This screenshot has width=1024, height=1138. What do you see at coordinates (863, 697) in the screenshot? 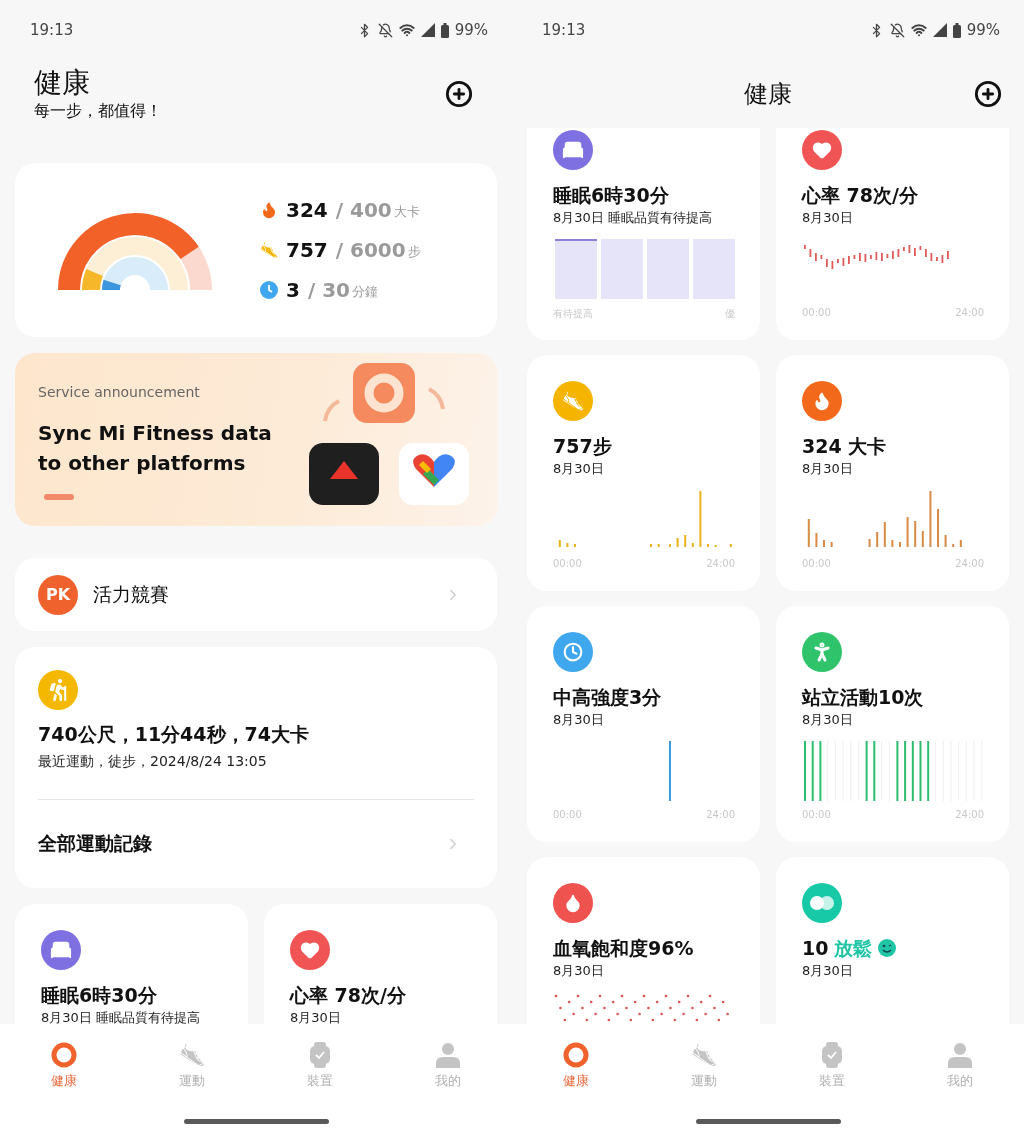
I see `card-title: 站立活動10次` at bounding box center [863, 697].